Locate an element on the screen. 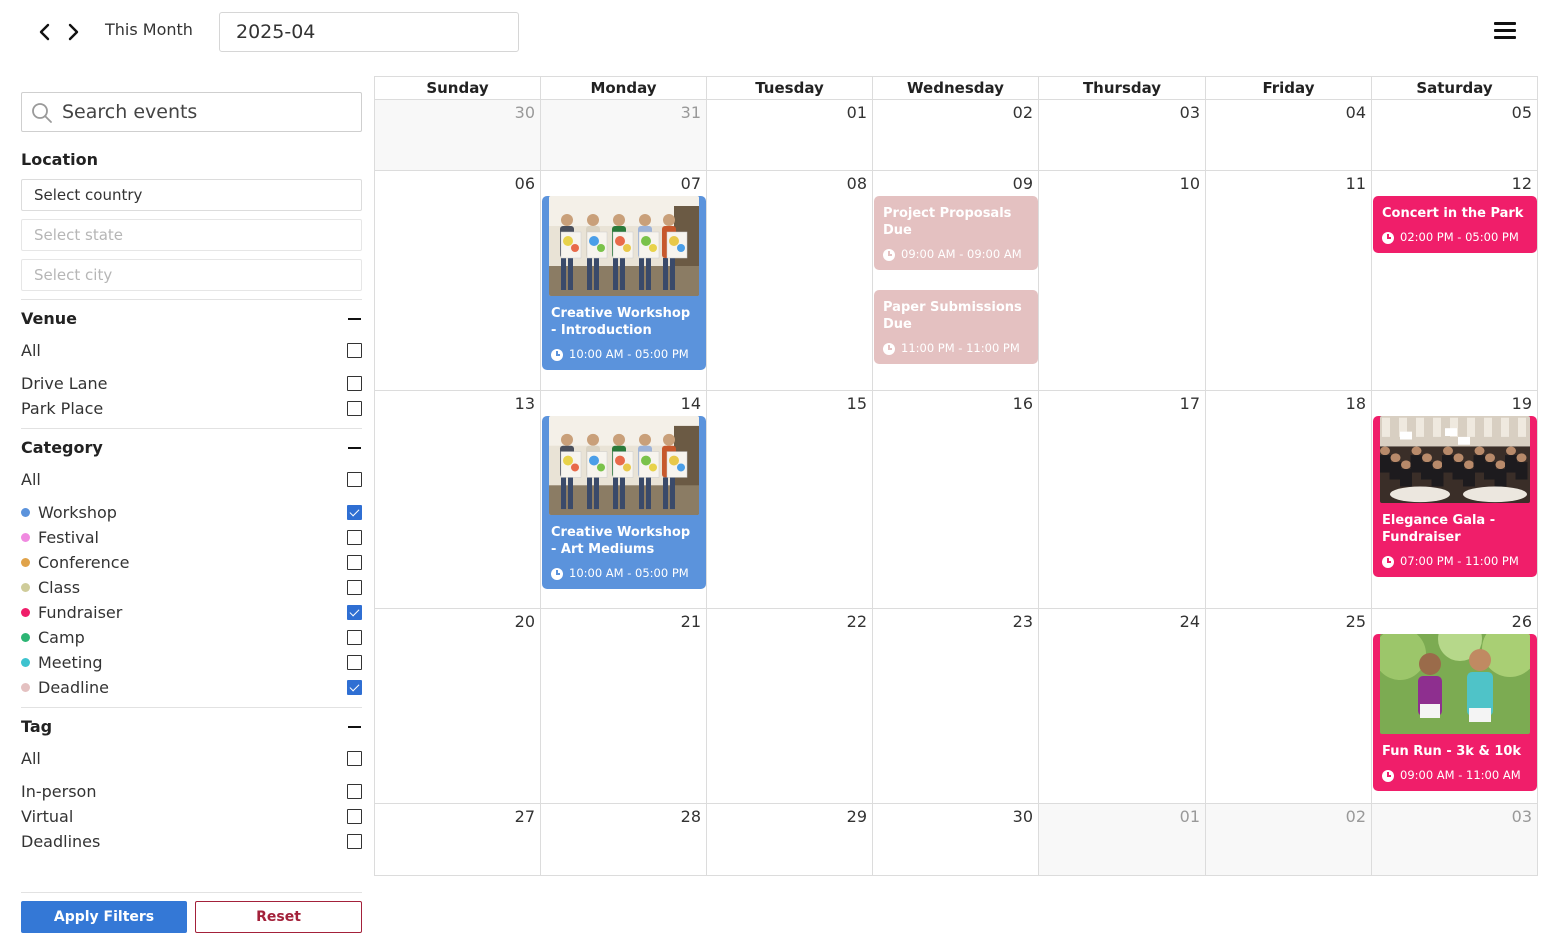  venue-option: Drive Lane is located at coordinates (191, 386).